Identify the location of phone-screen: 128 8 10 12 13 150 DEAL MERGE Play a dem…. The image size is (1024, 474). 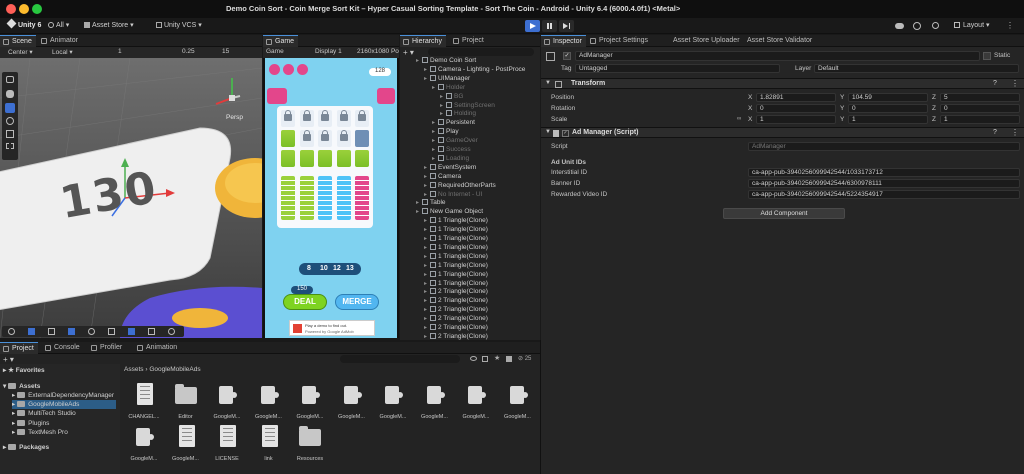
(331, 198).